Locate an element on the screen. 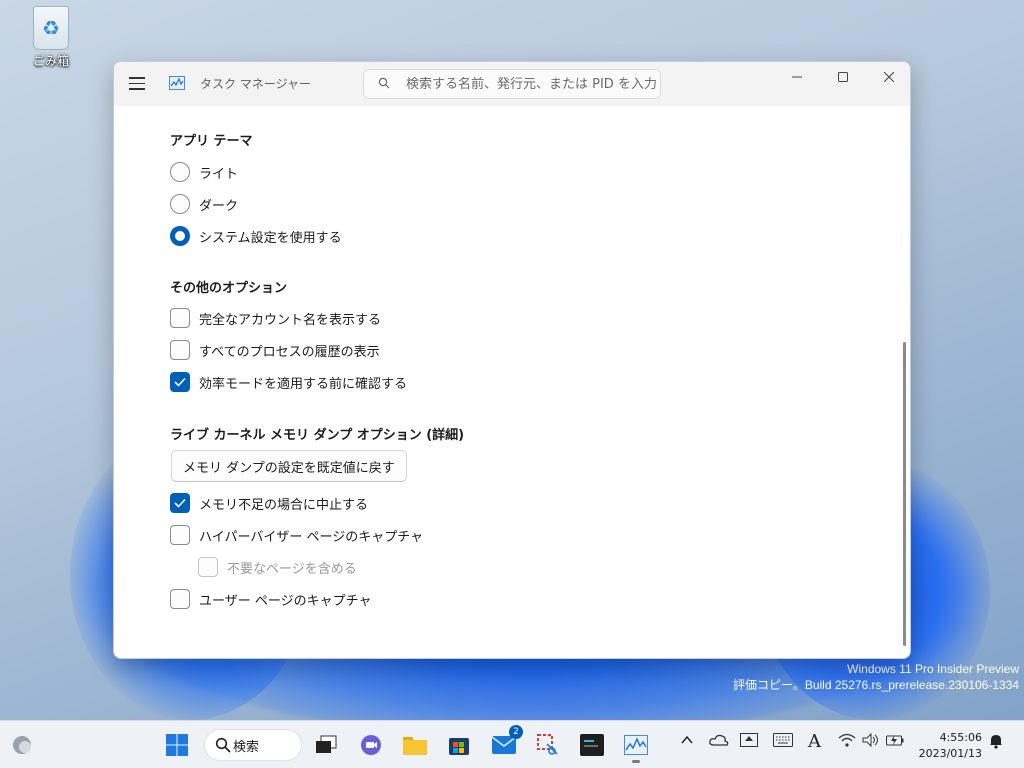 The width and height of the screenshot is (1024, 768). network-tray-icon is located at coordinates (847, 742).